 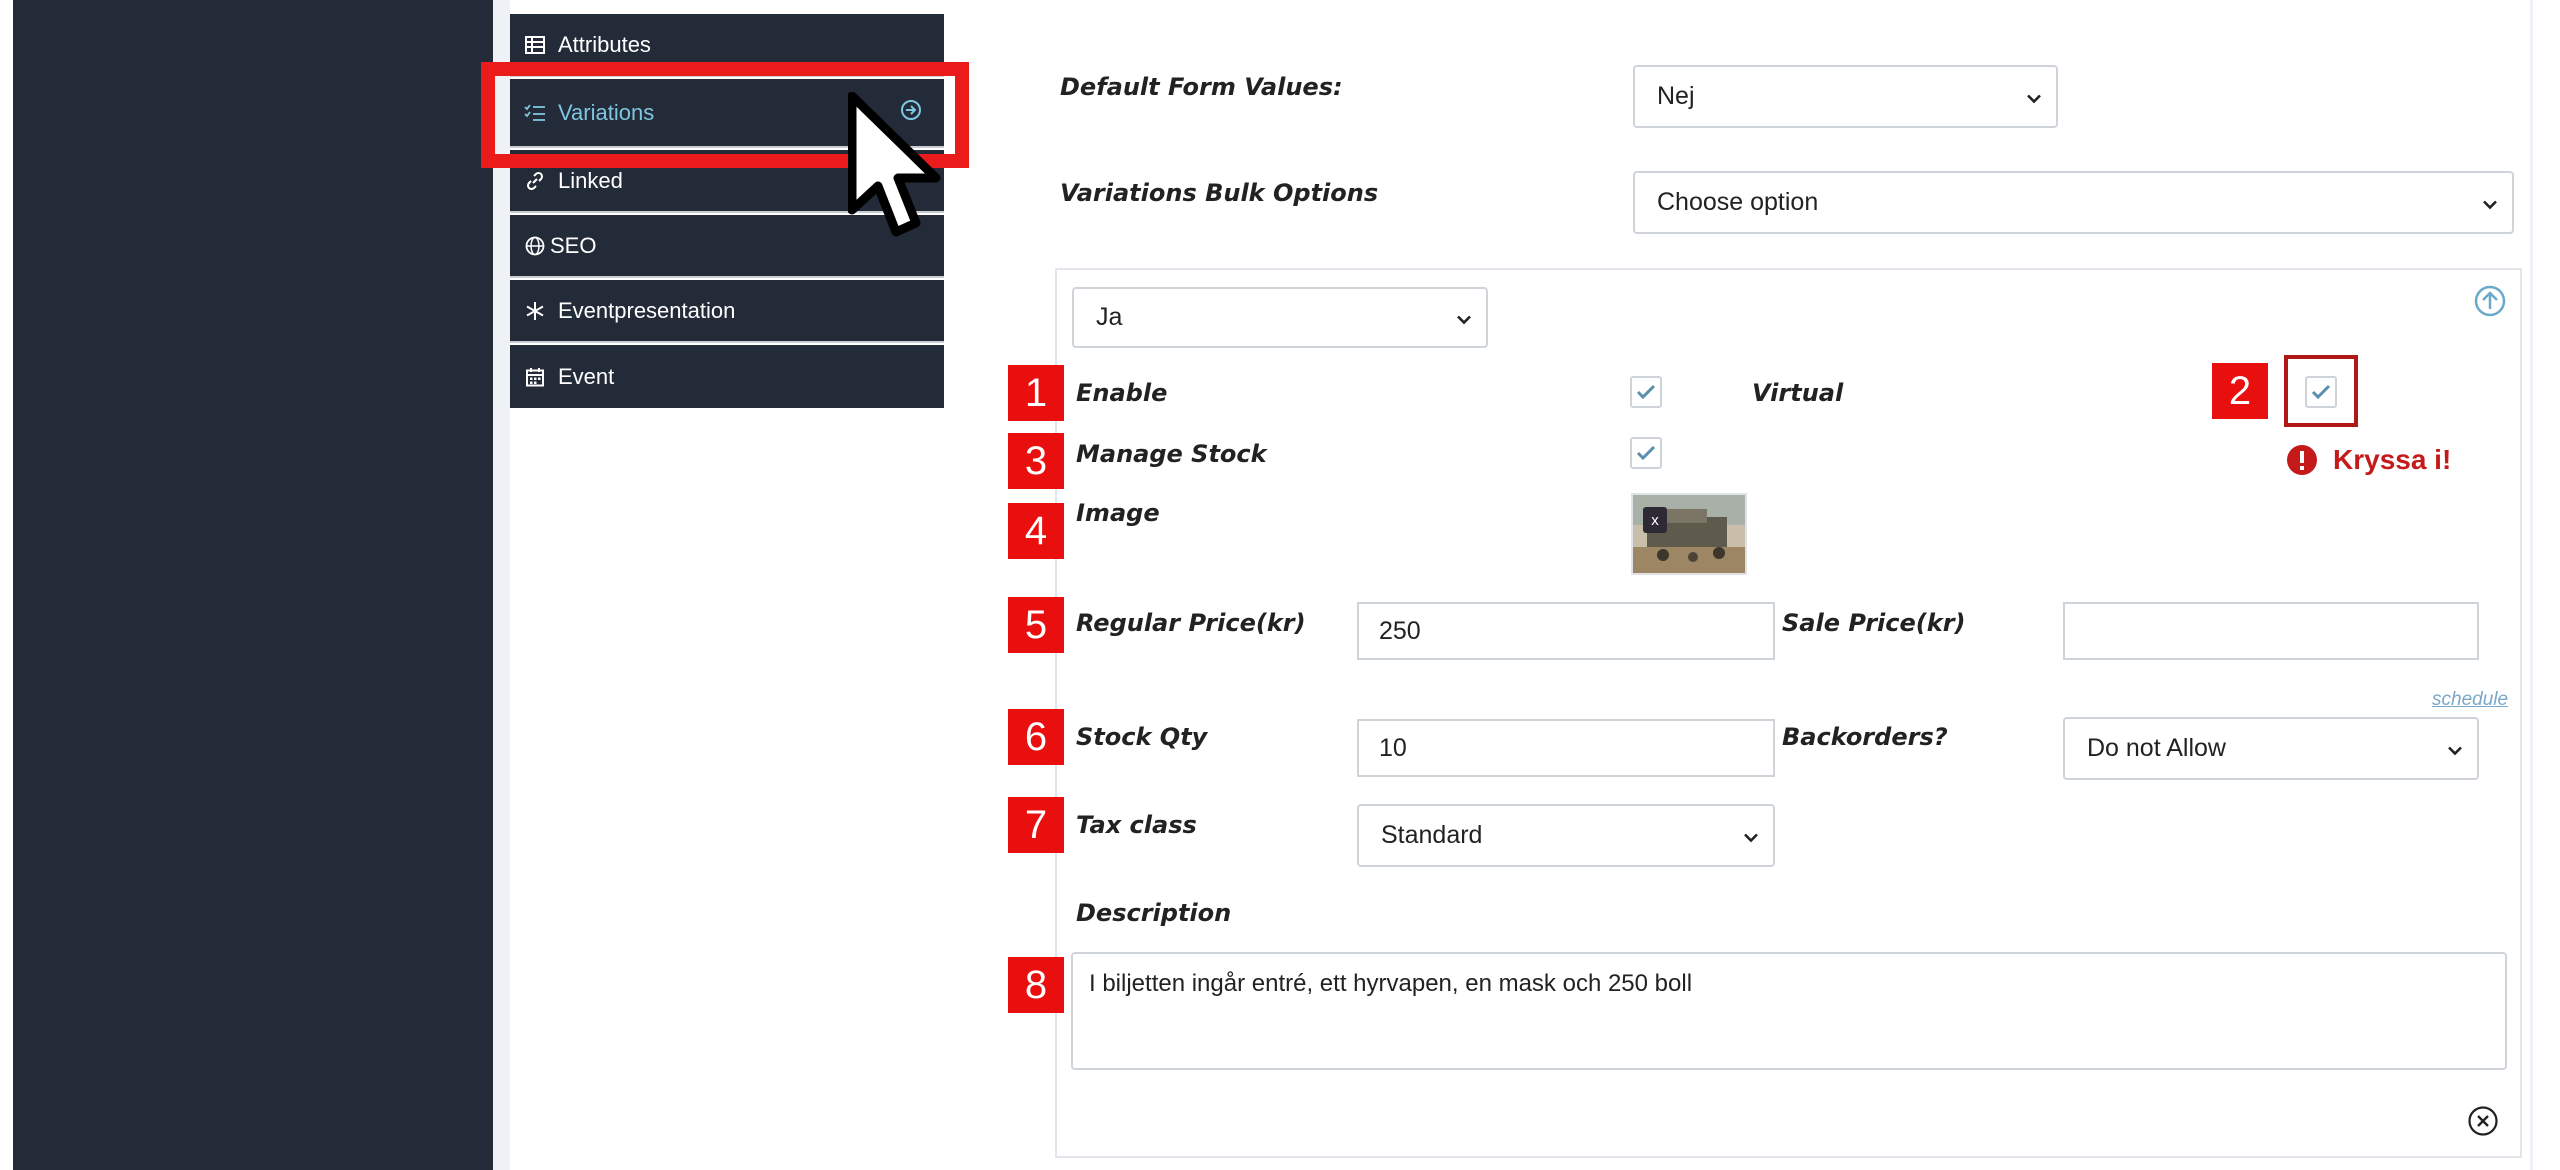 What do you see at coordinates (1798, 393) in the screenshot?
I see `virtual-label: Virtual` at bounding box center [1798, 393].